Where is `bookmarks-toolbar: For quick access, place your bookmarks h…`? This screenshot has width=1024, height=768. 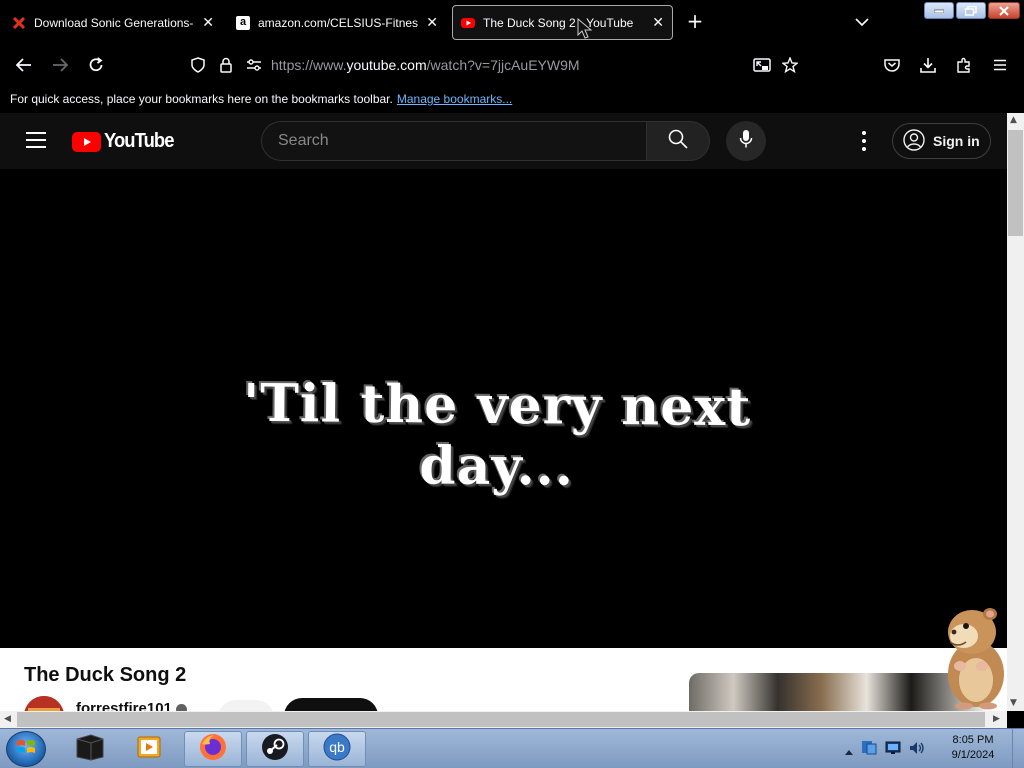
bookmarks-toolbar: For quick access, place your bookmarks h… is located at coordinates (512, 99).